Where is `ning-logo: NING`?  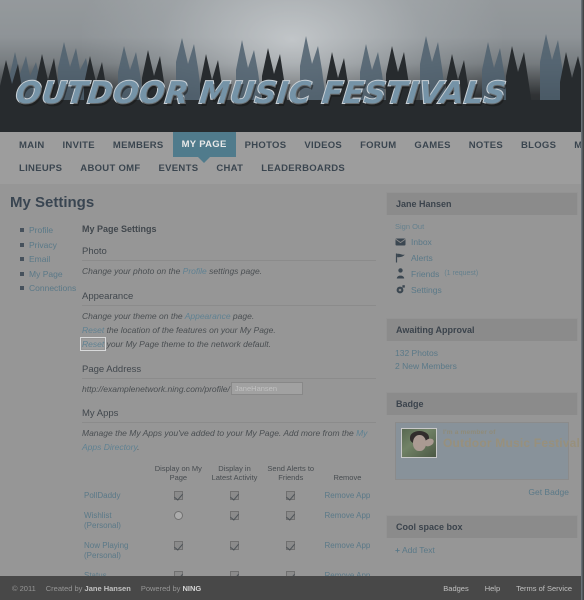 ning-logo: NING is located at coordinates (192, 588).